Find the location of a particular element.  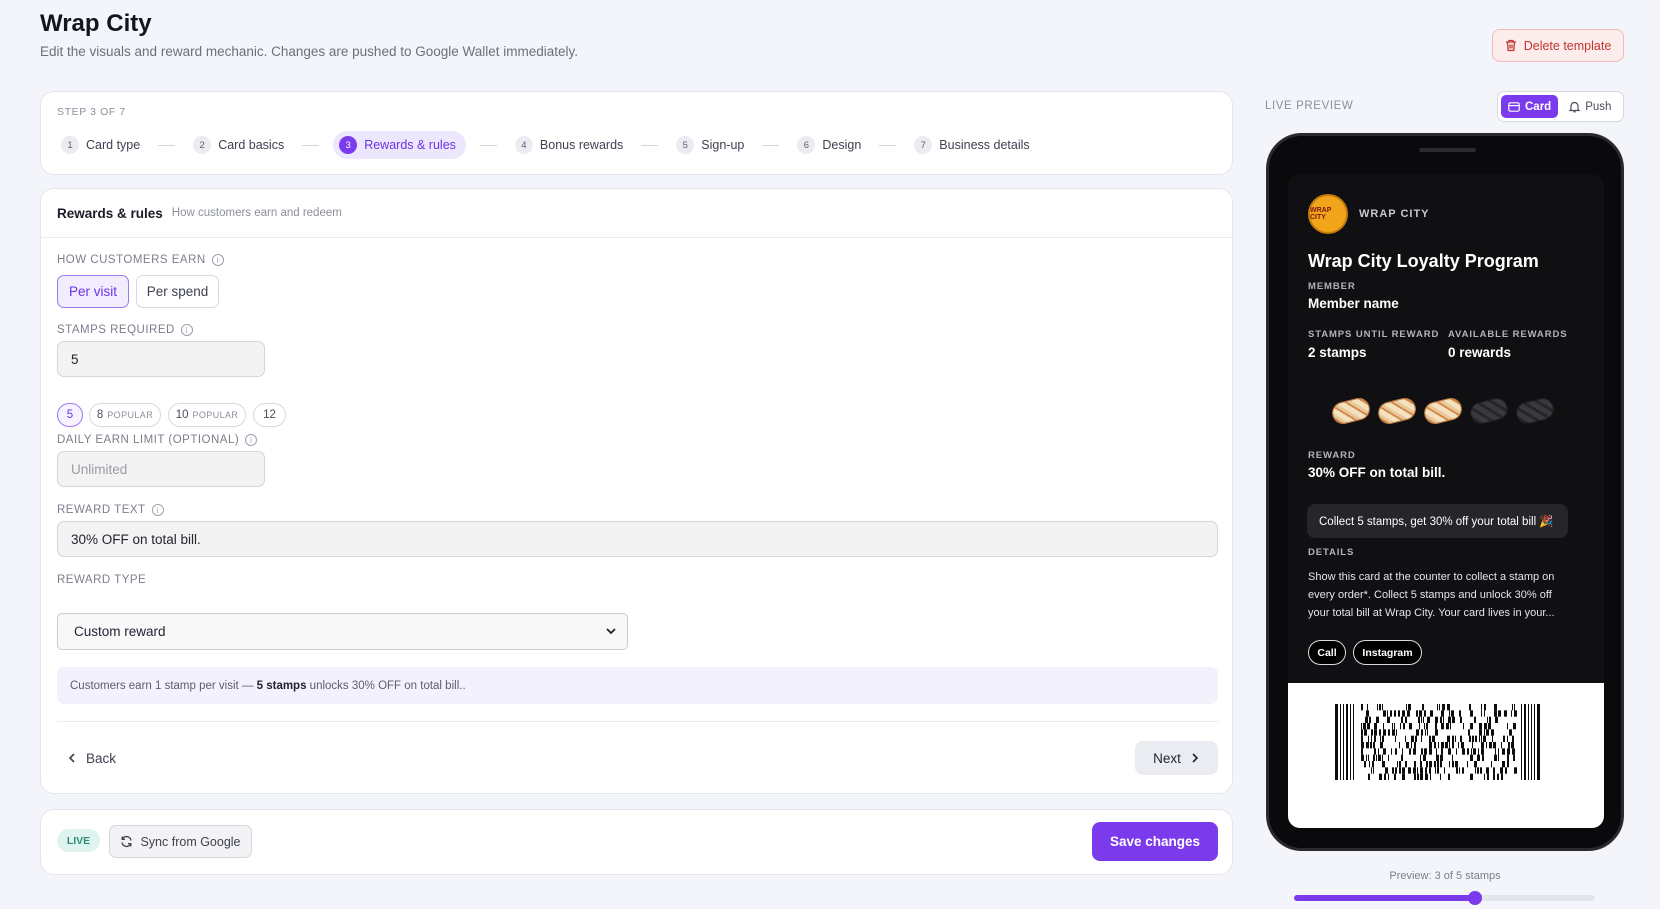

step-sign-up: 5 Sign-up is located at coordinates (710, 145).